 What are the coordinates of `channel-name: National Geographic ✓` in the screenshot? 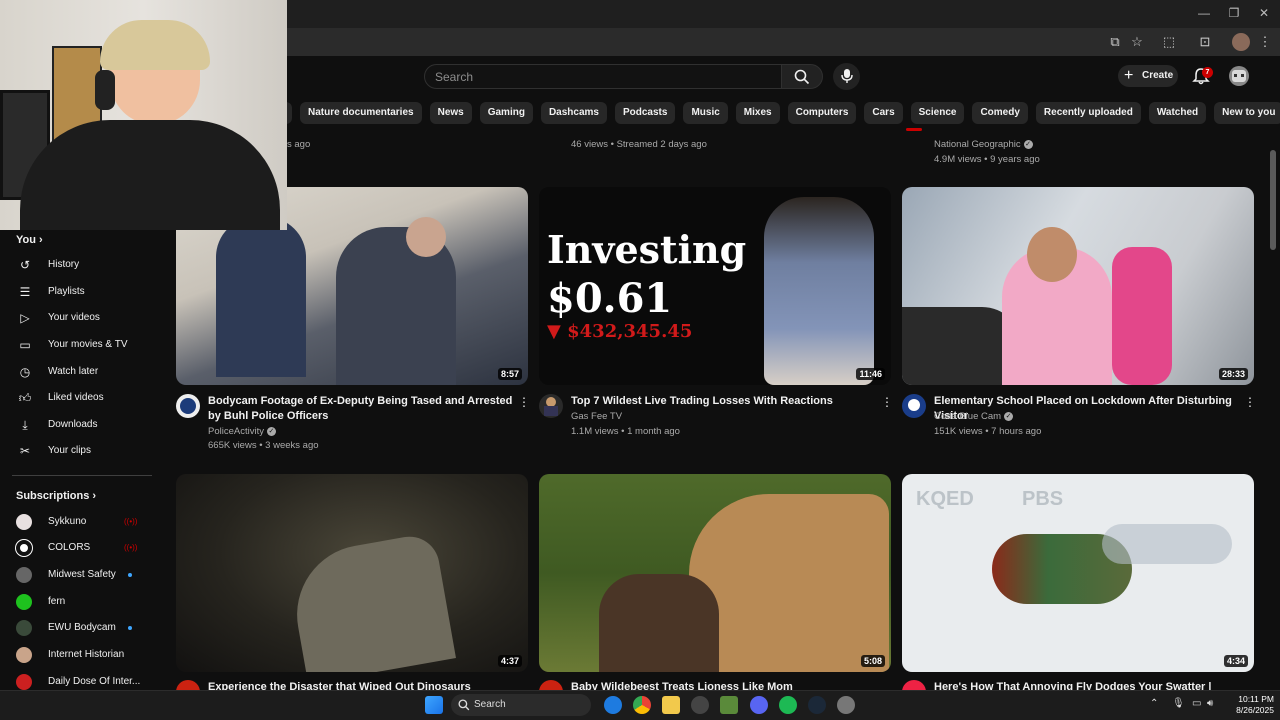 It's located at (983, 144).